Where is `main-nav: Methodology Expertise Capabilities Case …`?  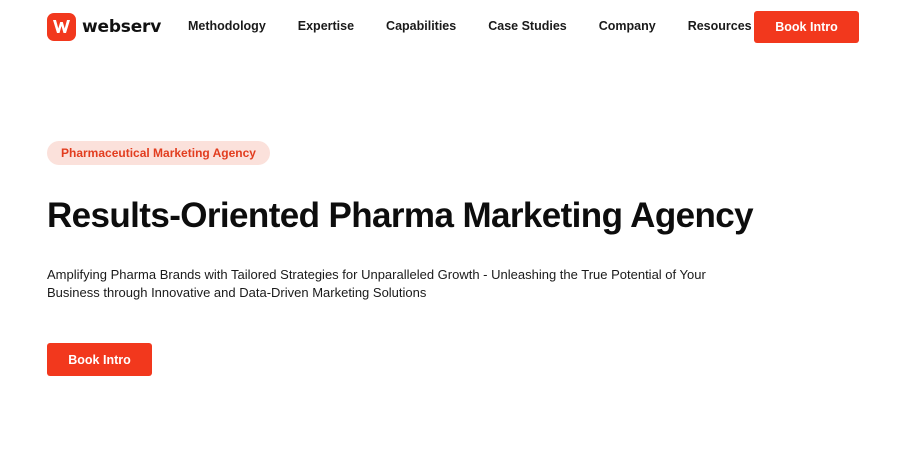 main-nav: Methodology Expertise Capabilities Case … is located at coordinates (470, 26).